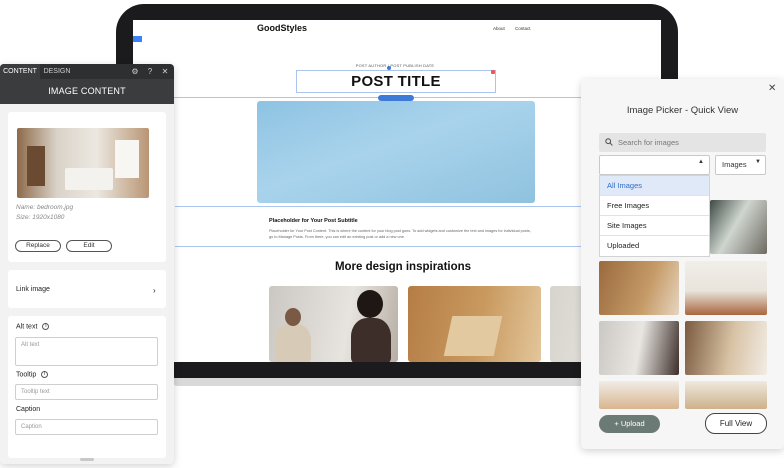 This screenshot has height=468, width=784. I want to click on laptop-base, so click(380, 382).